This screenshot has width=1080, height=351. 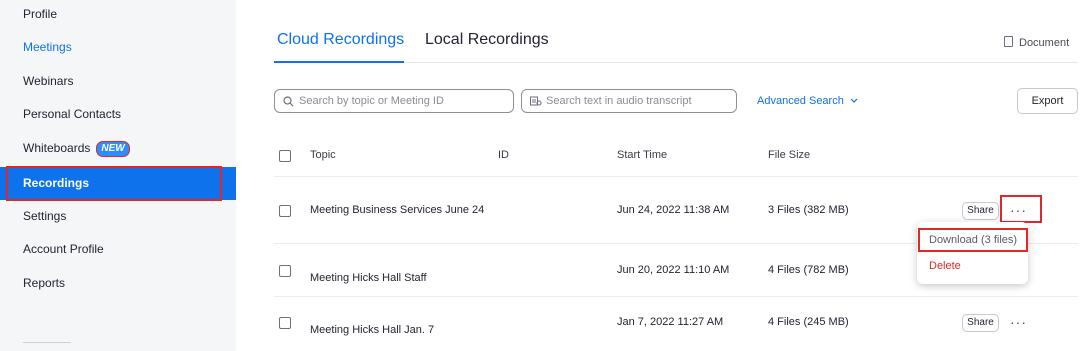 I want to click on search-icon, so click(x=288, y=101).